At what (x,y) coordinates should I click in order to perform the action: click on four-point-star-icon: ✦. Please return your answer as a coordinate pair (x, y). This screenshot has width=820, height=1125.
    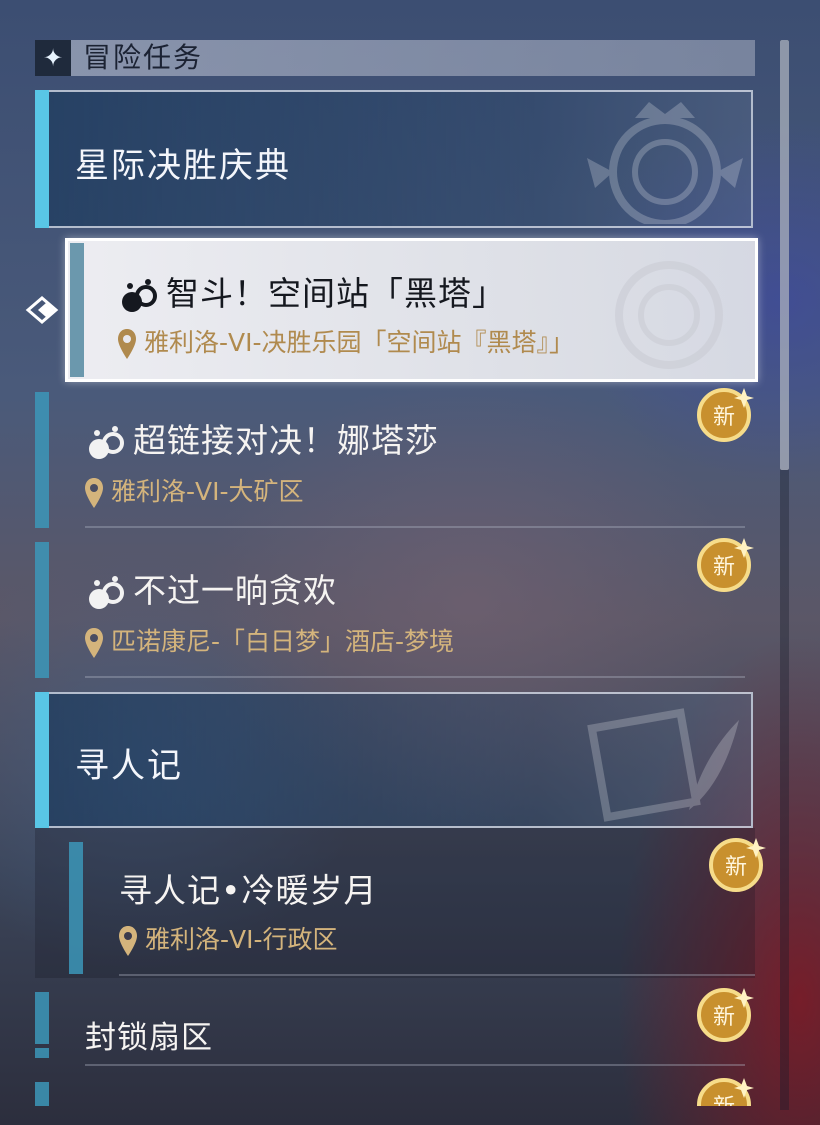
    Looking at the image, I should click on (53, 58).